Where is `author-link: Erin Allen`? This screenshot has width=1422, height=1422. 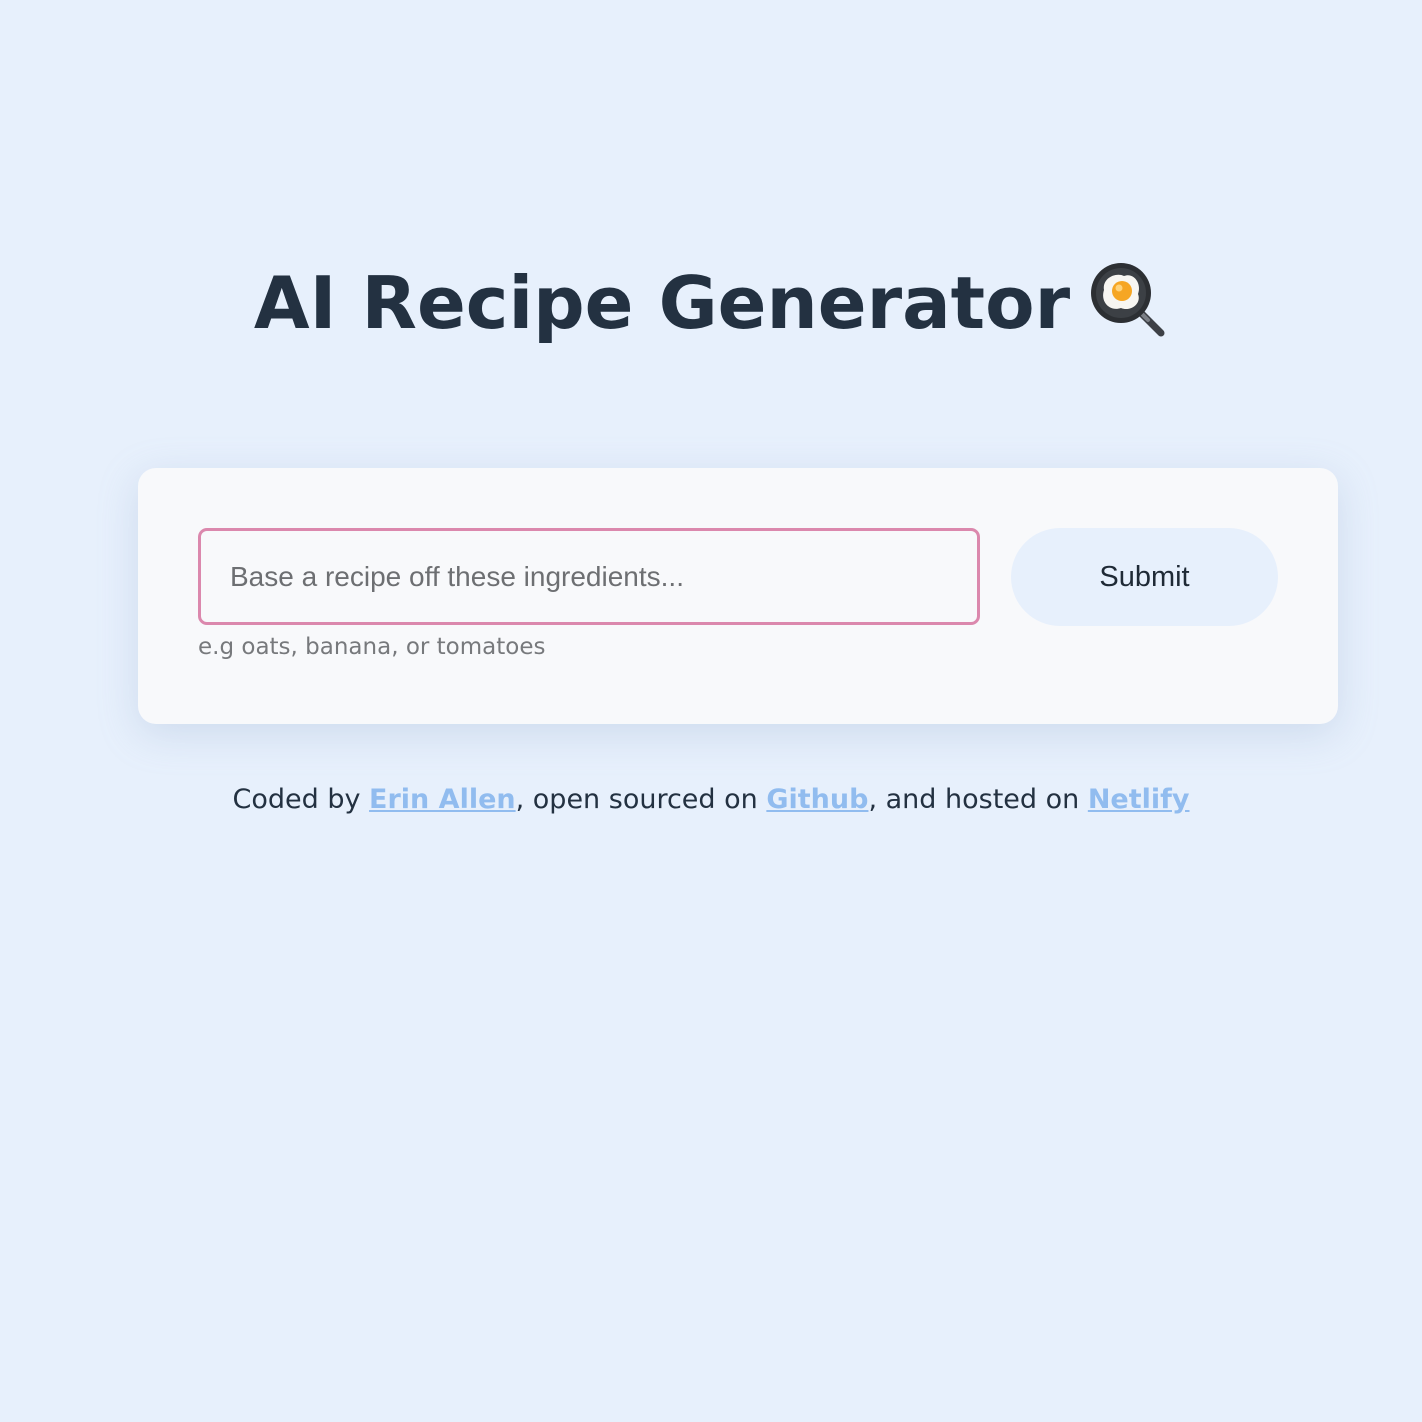 author-link: Erin Allen is located at coordinates (442, 799).